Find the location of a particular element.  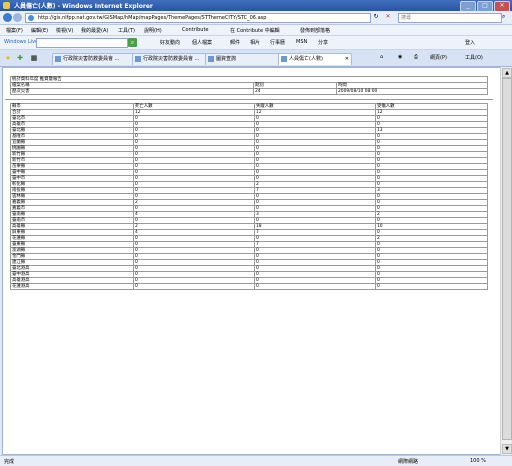

tab-3: 圖資查詢 is located at coordinates (243, 59).